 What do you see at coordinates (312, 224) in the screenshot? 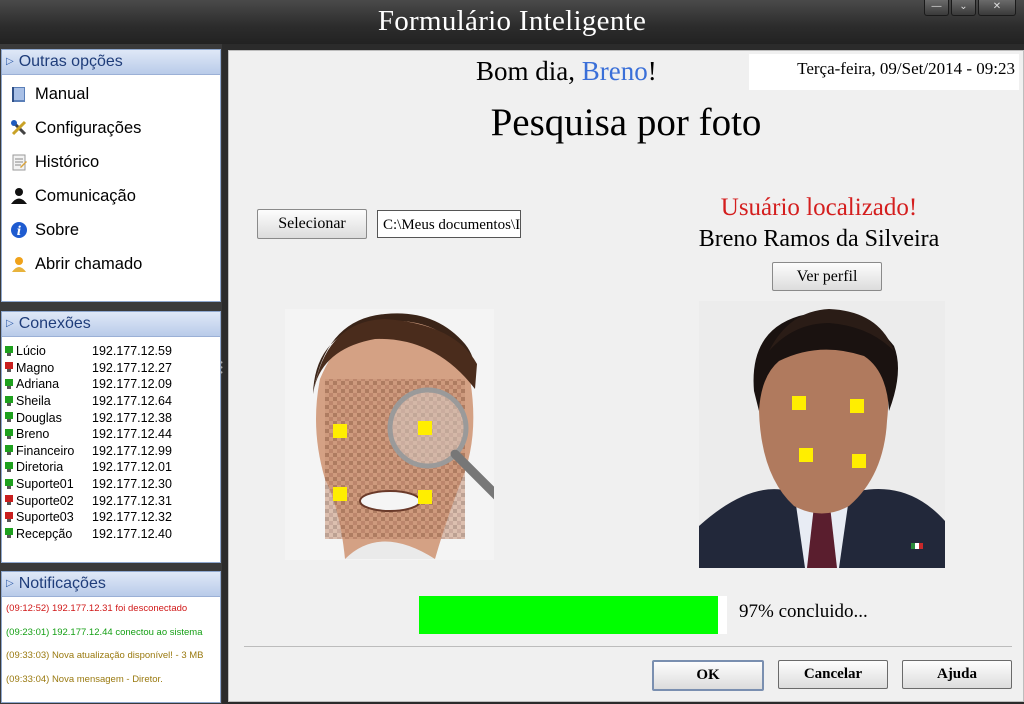
I see `select-file-button: Selecionar` at bounding box center [312, 224].